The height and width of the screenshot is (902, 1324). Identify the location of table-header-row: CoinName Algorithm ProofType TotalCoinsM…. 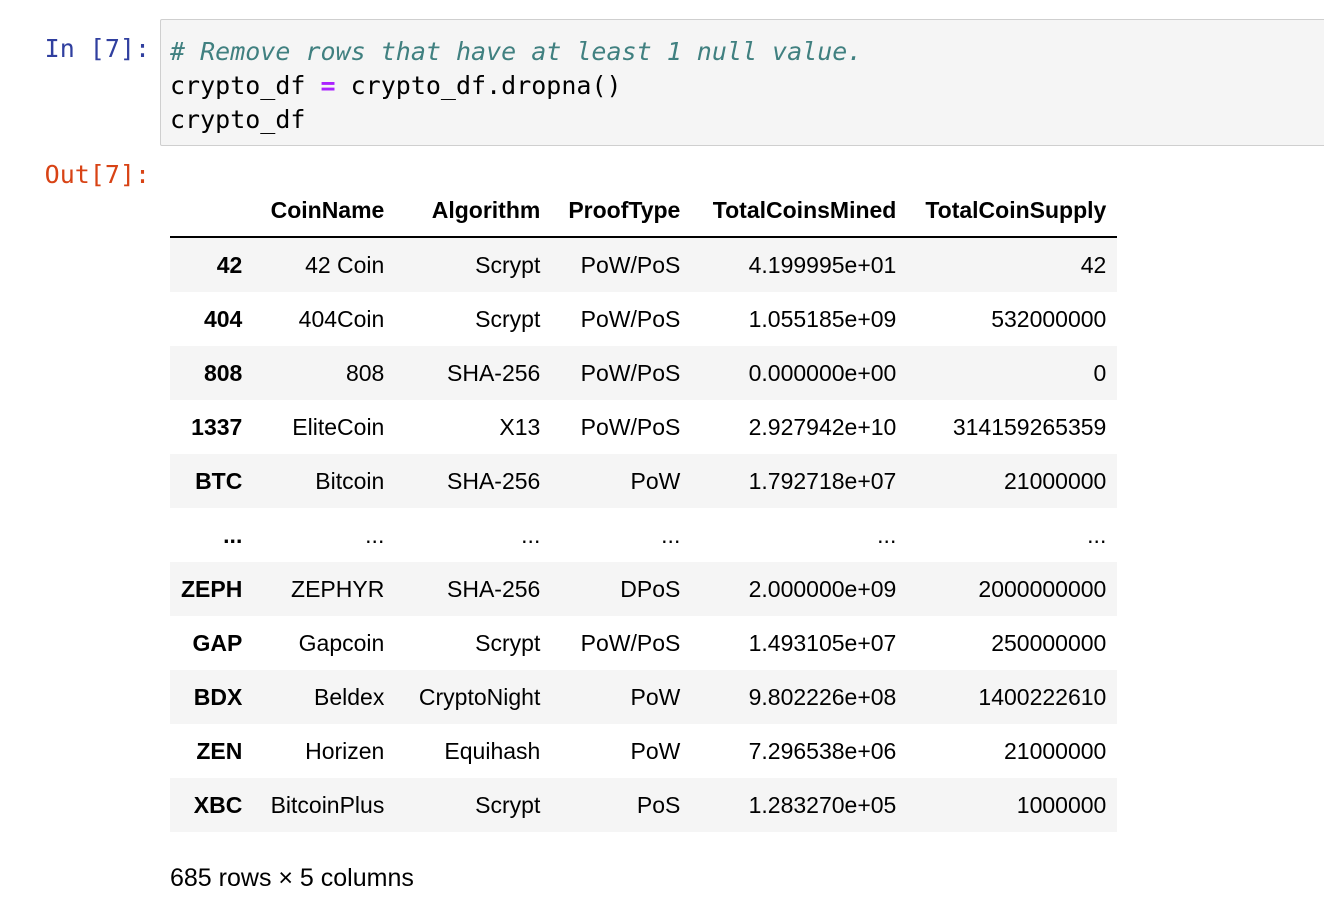
(644, 211).